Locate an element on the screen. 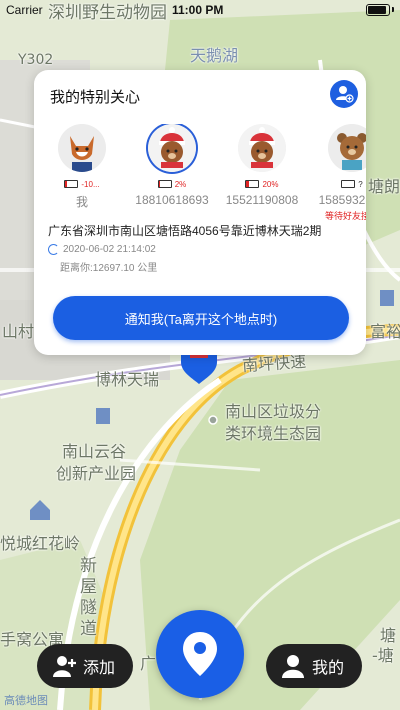 Image resolution: width=400 pixels, height=710 pixels. my-button: 我的 is located at coordinates (314, 666).